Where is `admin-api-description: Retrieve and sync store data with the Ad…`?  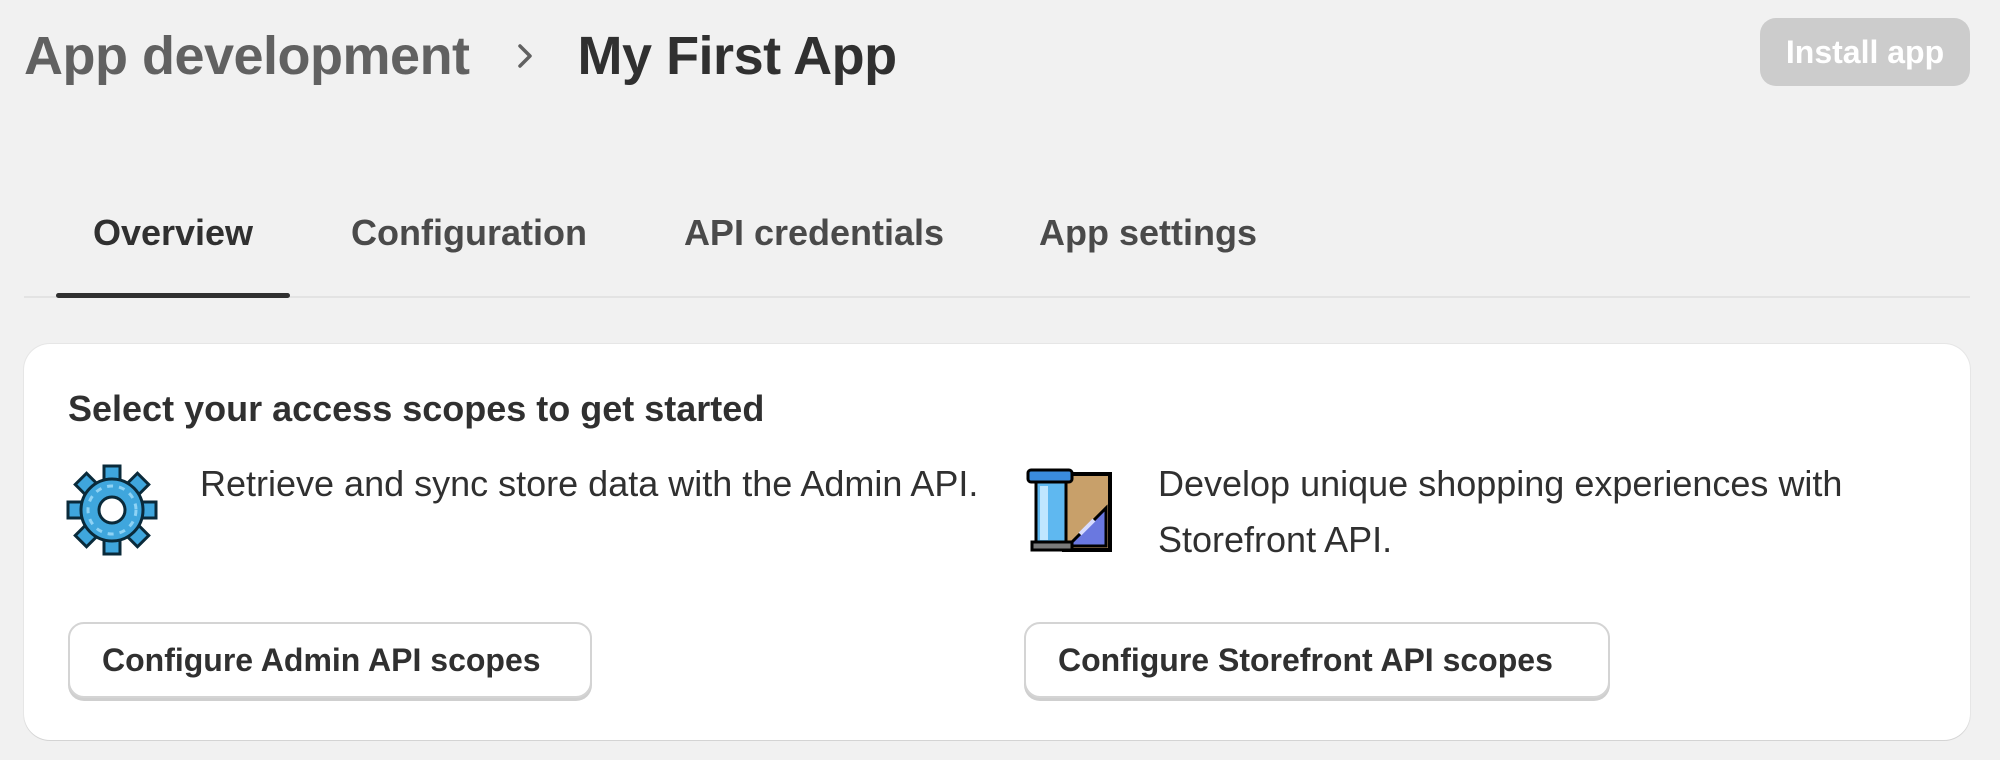 admin-api-description: Retrieve and sync store data with the Ad… is located at coordinates (589, 483).